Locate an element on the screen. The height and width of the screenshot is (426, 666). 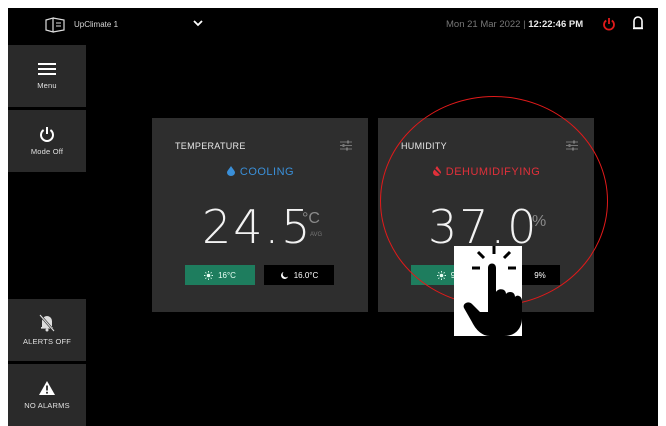
chevron-down-icon is located at coordinates (198, 23).